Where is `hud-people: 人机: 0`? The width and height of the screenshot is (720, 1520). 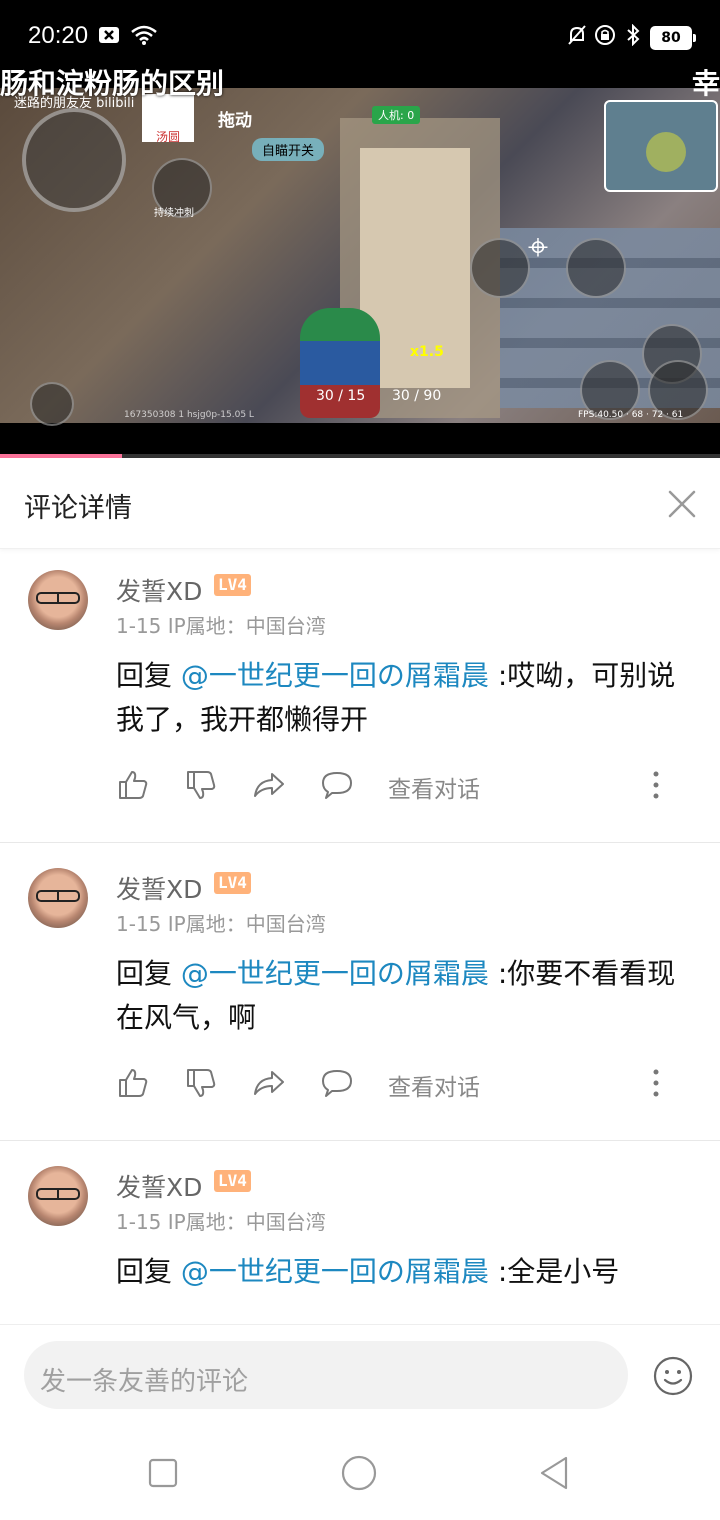
hud-people: 人机: 0 is located at coordinates (396, 115).